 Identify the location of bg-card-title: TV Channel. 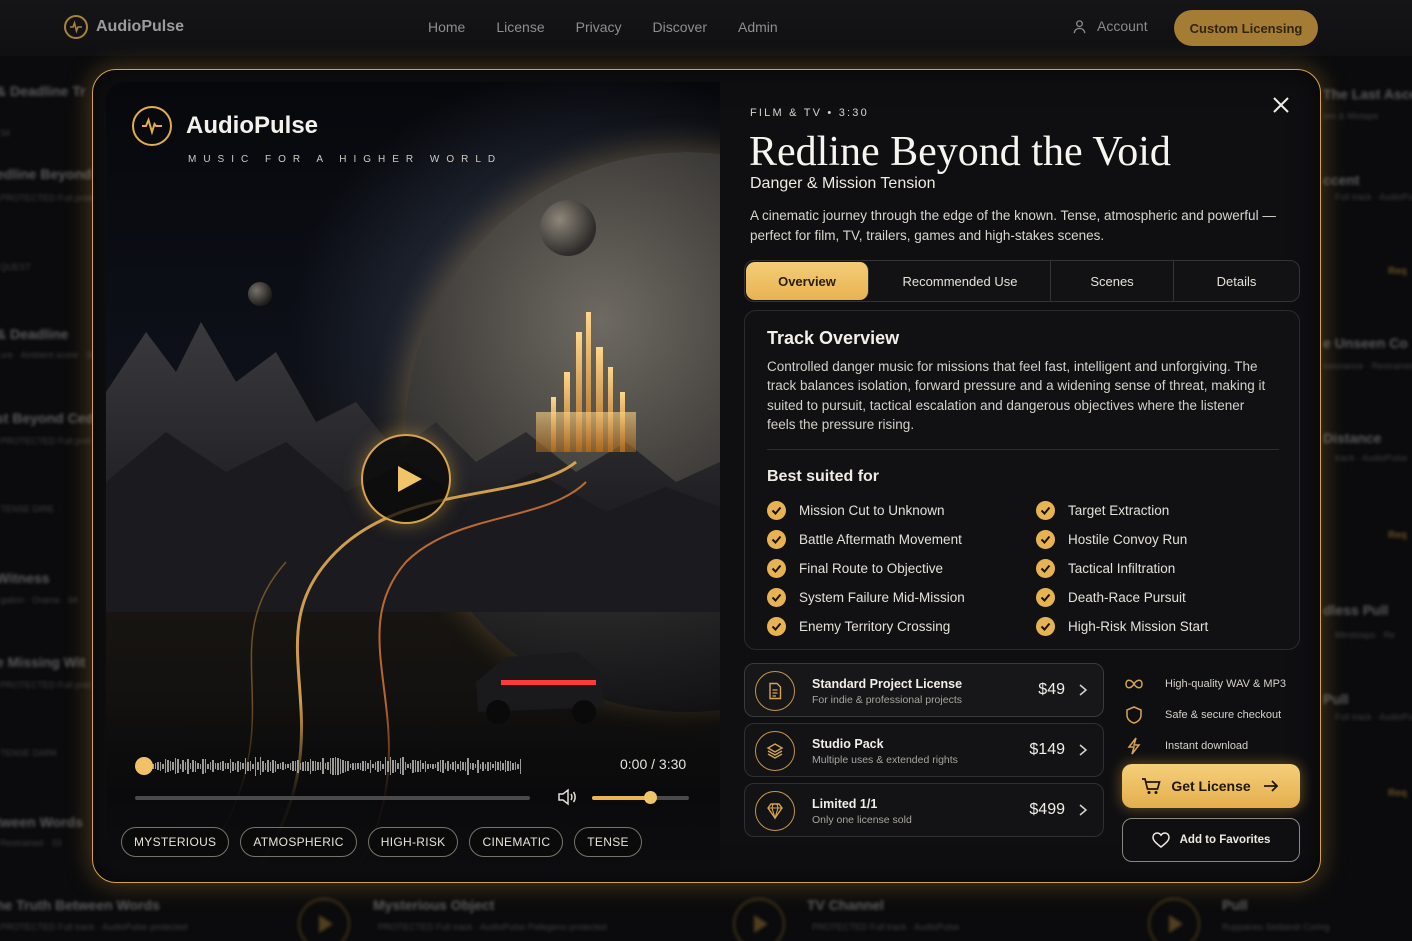
(846, 905).